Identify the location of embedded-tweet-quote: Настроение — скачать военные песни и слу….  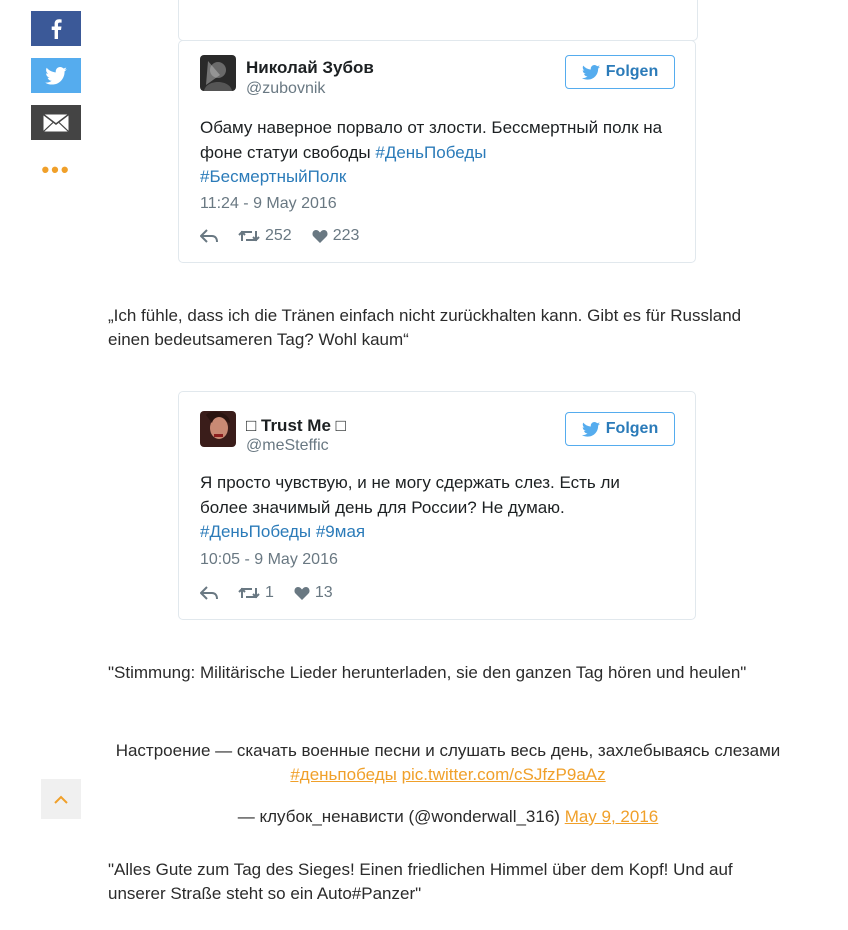
(448, 763).